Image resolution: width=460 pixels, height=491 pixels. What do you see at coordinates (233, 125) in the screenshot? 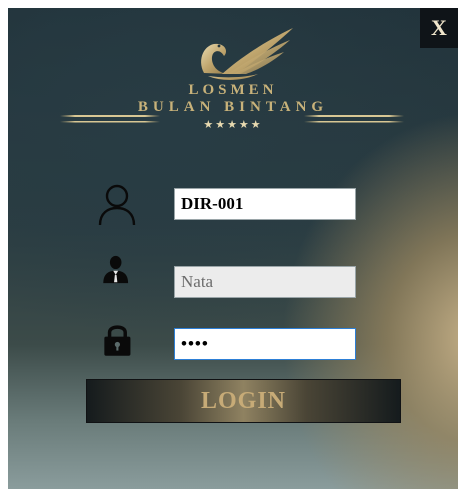
I see `logo-stars: ★★★★★` at bounding box center [233, 125].